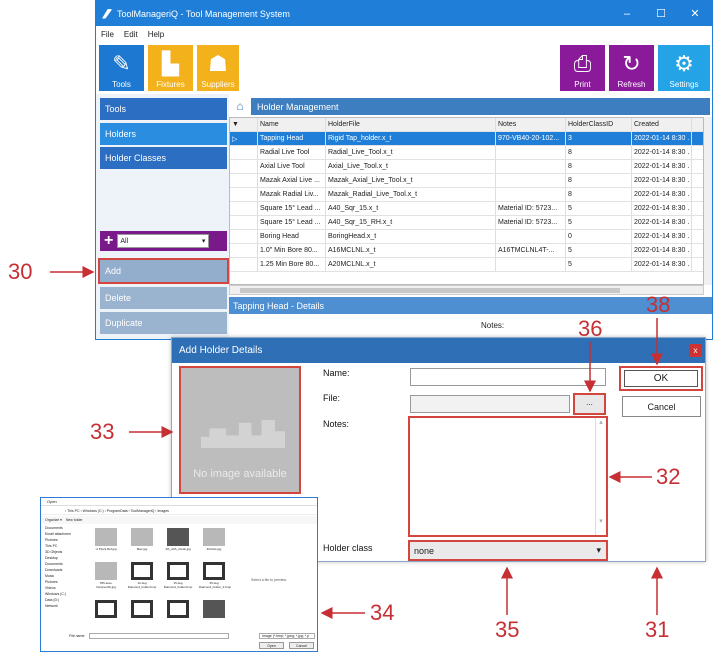  What do you see at coordinates (159, 636) in the screenshot?
I see `file-name-input` at bounding box center [159, 636].